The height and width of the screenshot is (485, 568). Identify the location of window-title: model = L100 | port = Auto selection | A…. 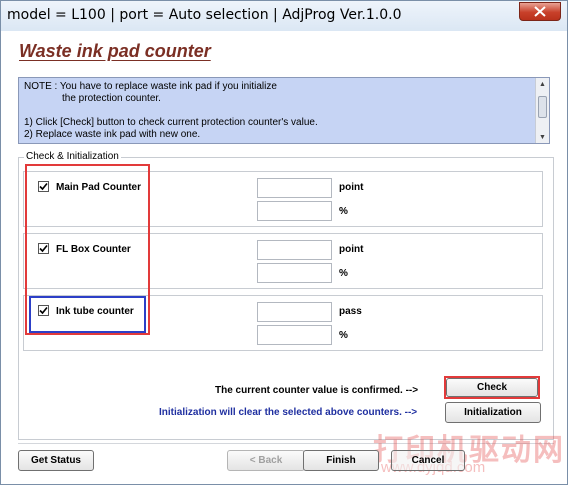
(204, 15).